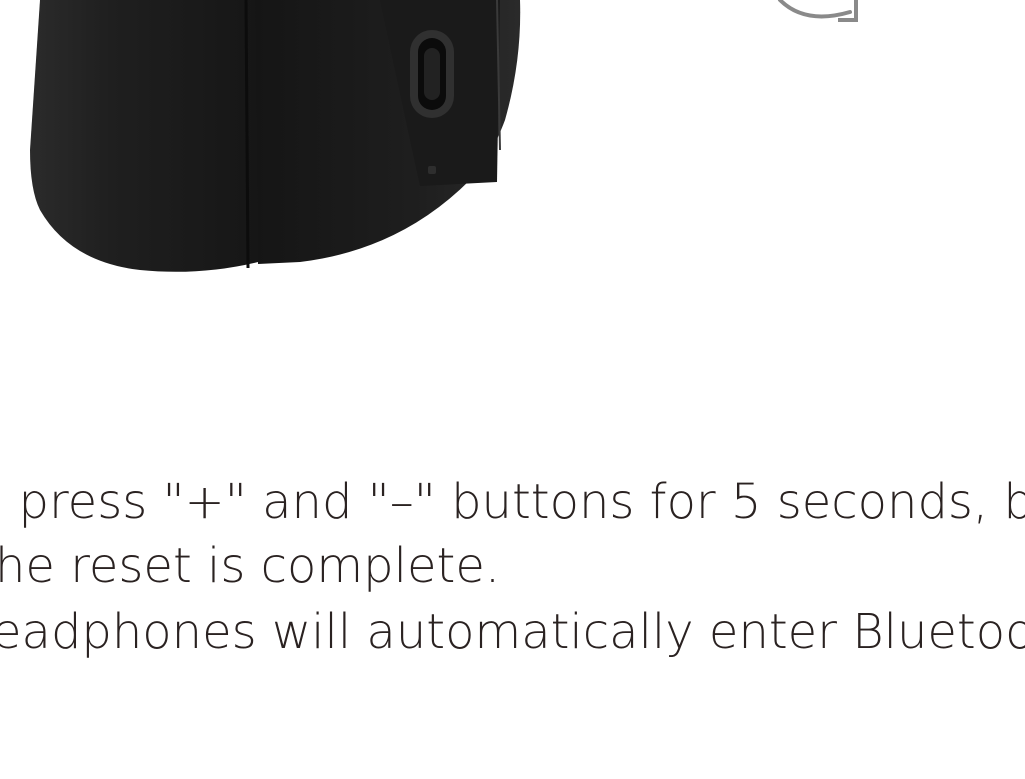  Describe the element at coordinates (818, 11) in the screenshot. I see `circular-arrow-icon` at that location.